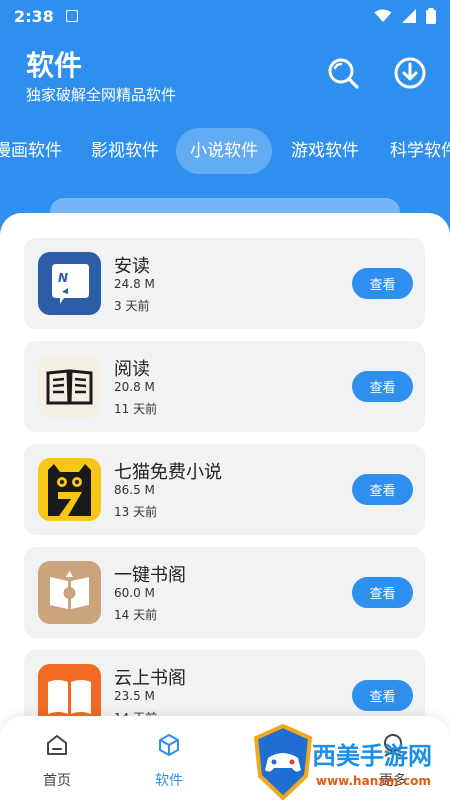  I want to click on svg-text: N, so click(63, 278).